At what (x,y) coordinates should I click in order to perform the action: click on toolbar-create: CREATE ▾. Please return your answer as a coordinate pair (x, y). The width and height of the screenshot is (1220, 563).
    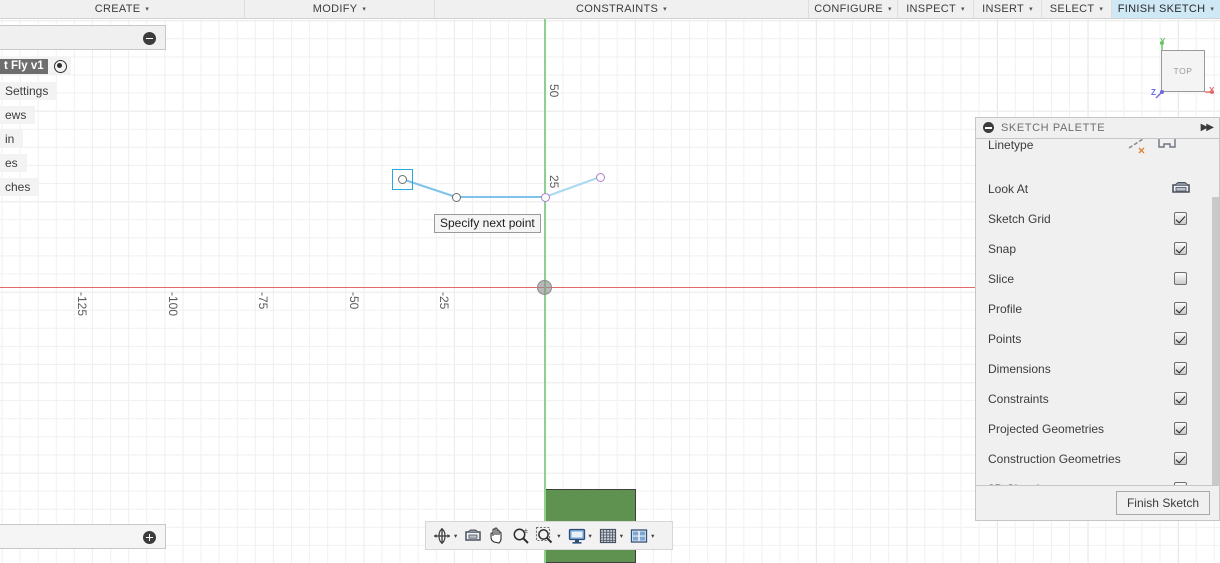
    Looking at the image, I should click on (122, 9).